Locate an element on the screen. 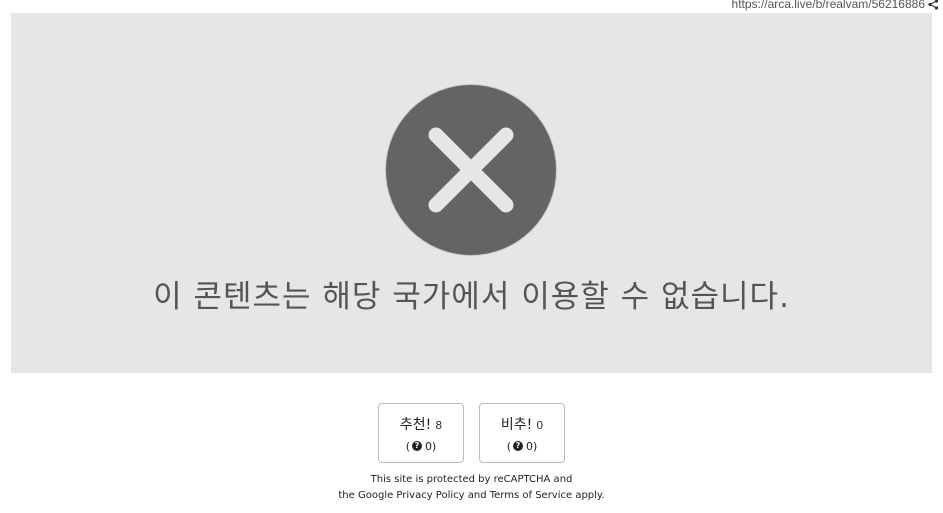 The image size is (943, 513). upvote-sub-open: ( is located at coordinates (407, 446).